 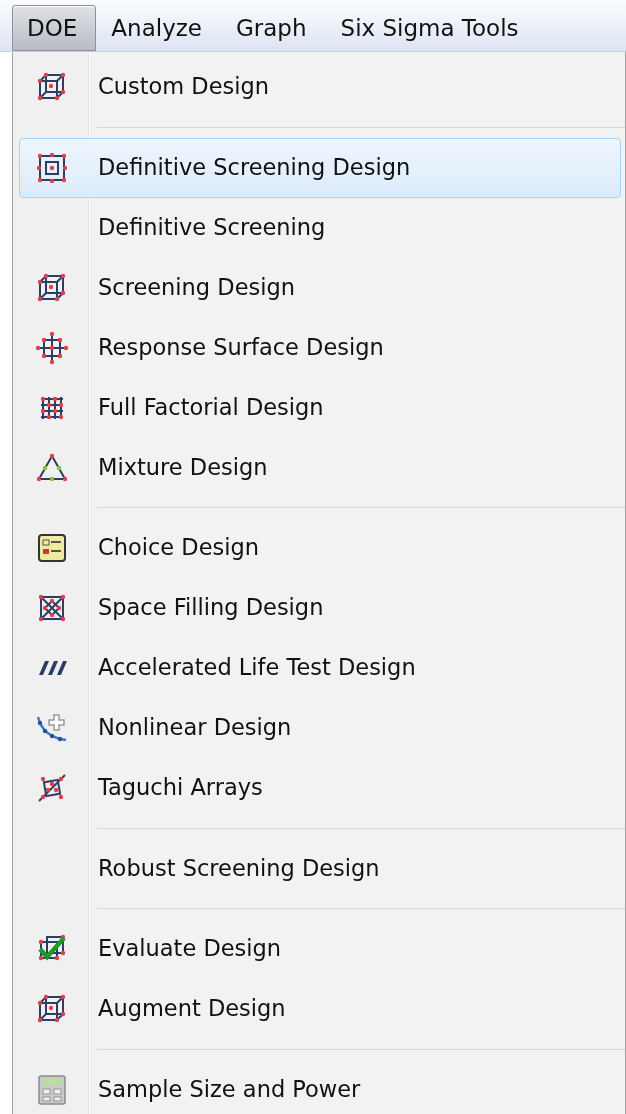 What do you see at coordinates (320, 788) in the screenshot?
I see `menu-item: Taguchi Arrays` at bounding box center [320, 788].